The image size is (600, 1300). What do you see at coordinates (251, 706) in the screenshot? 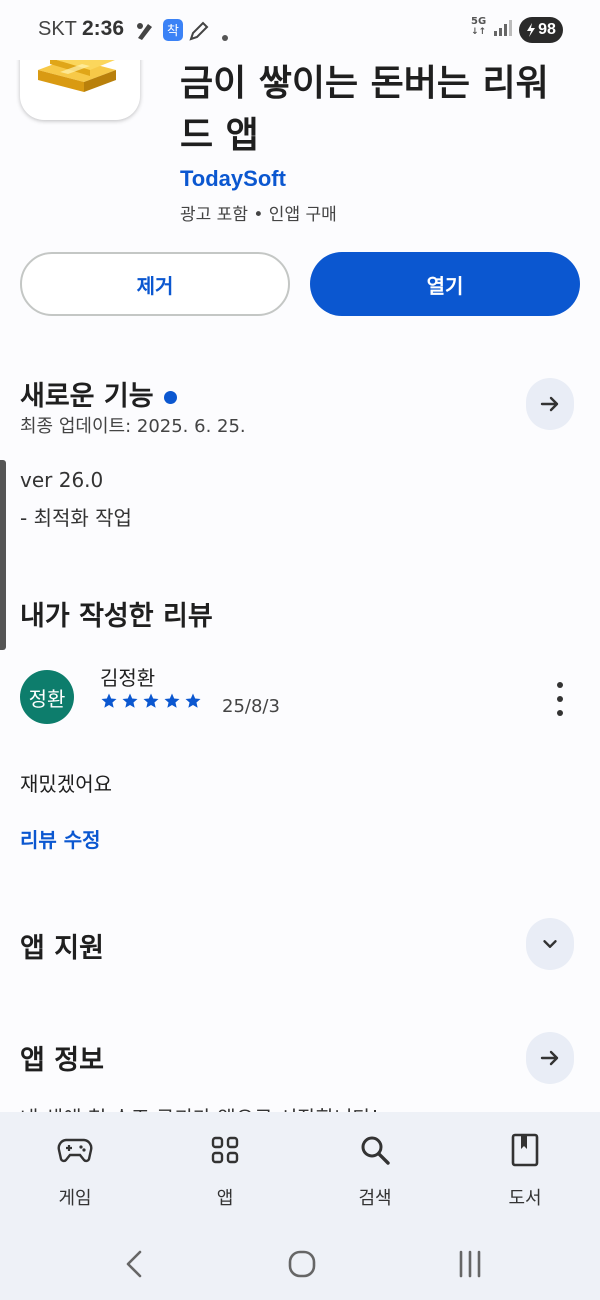
I see `review-date: 25/8/3` at bounding box center [251, 706].